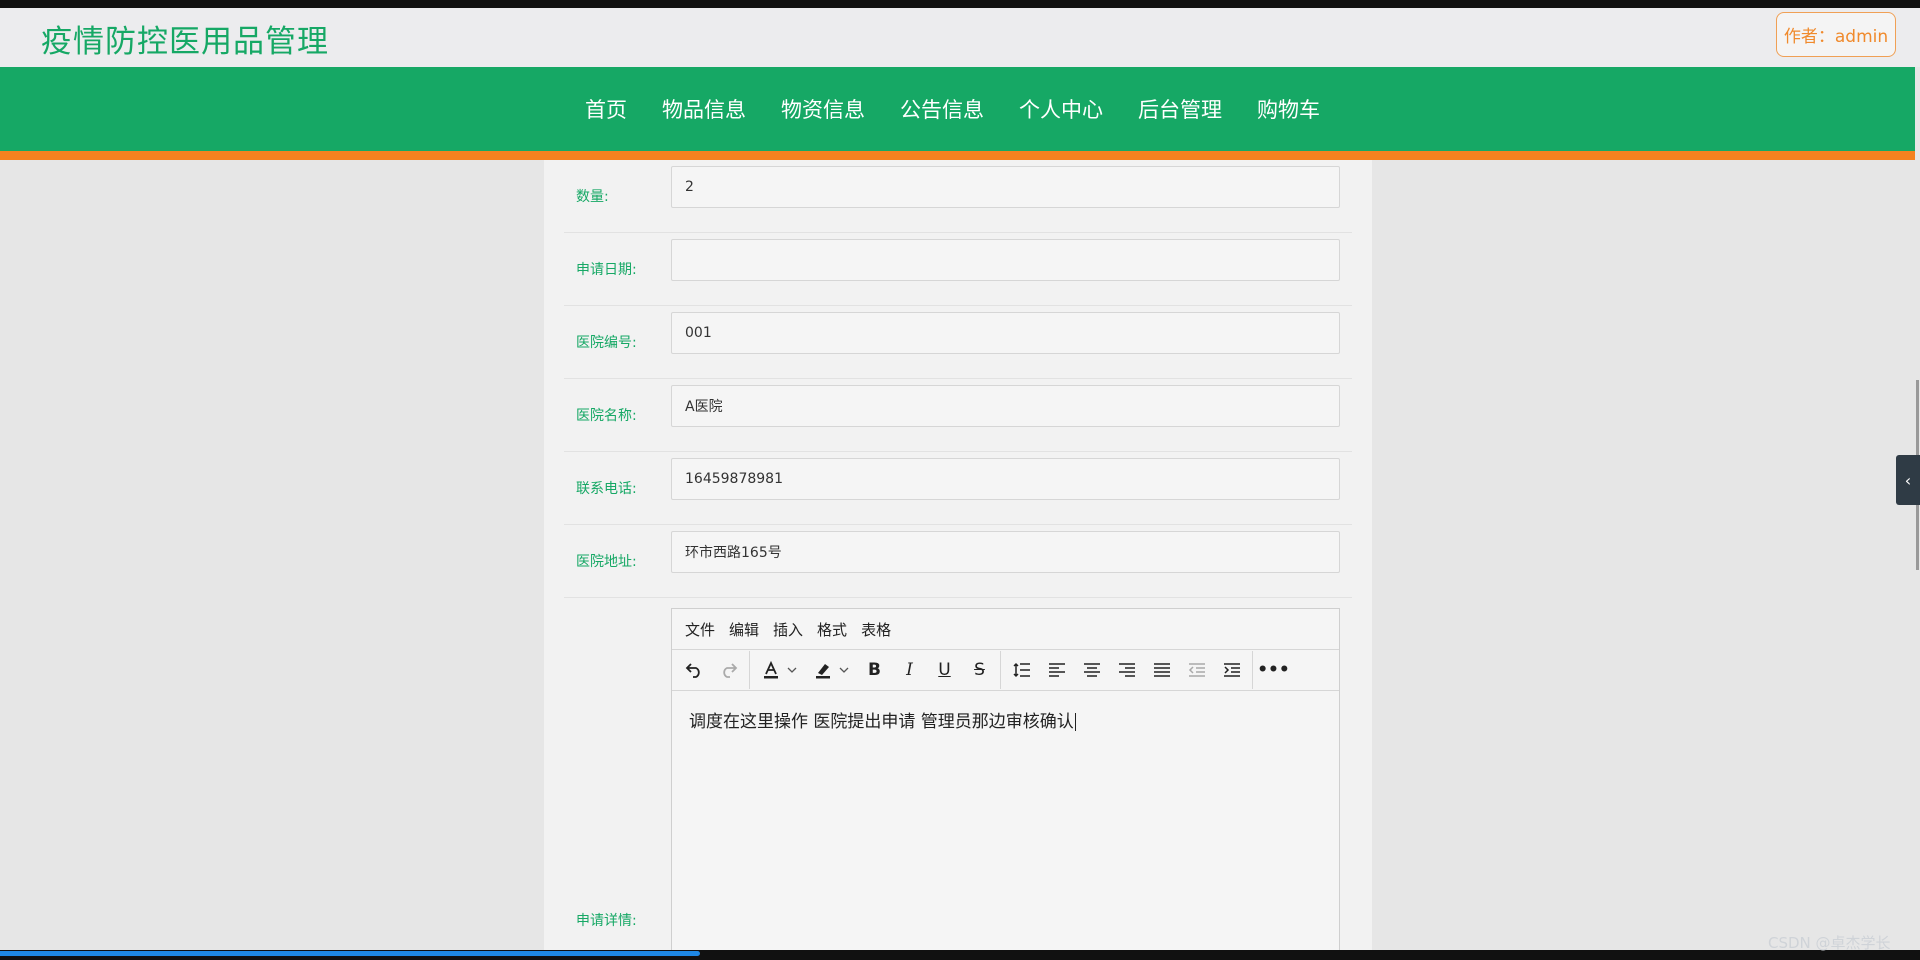 The width and height of the screenshot is (1920, 960). I want to click on align-justify-icon, so click(1161, 670).